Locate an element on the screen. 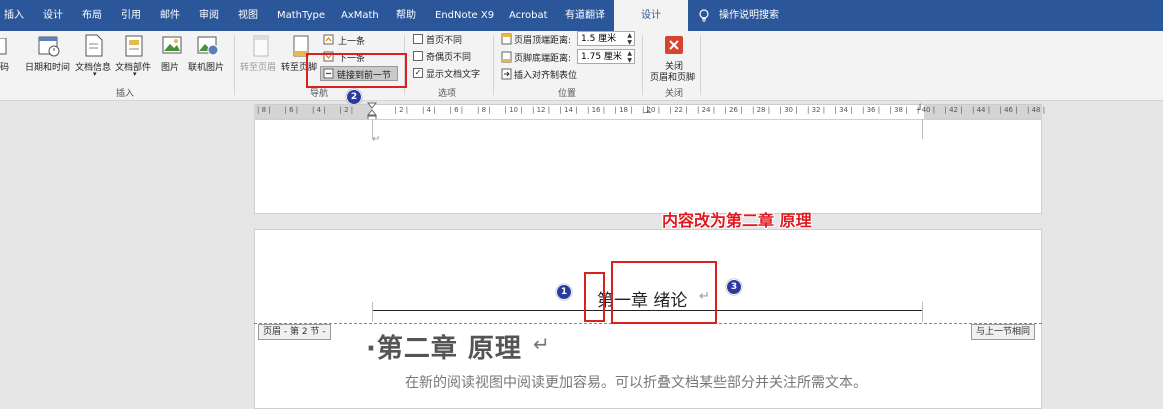 This screenshot has height=409, width=1163. ruler-tick-label: | 26 | is located at coordinates (733, 110).